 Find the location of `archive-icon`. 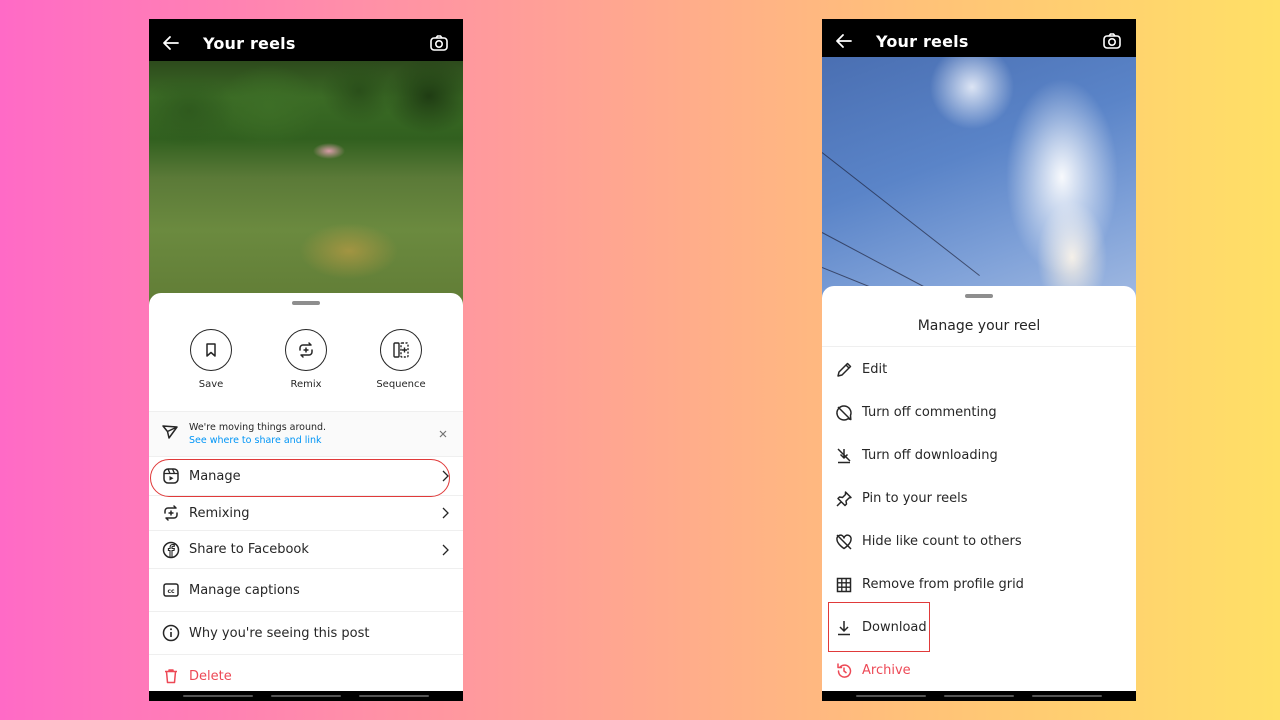

archive-icon is located at coordinates (844, 671).